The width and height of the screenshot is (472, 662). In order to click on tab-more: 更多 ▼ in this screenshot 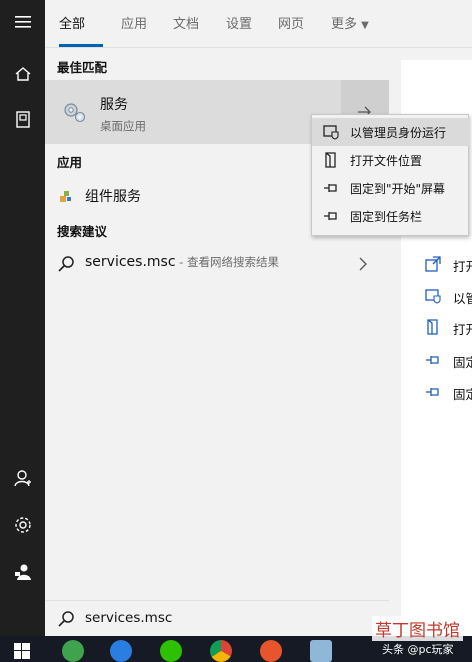, I will do `click(350, 22)`.